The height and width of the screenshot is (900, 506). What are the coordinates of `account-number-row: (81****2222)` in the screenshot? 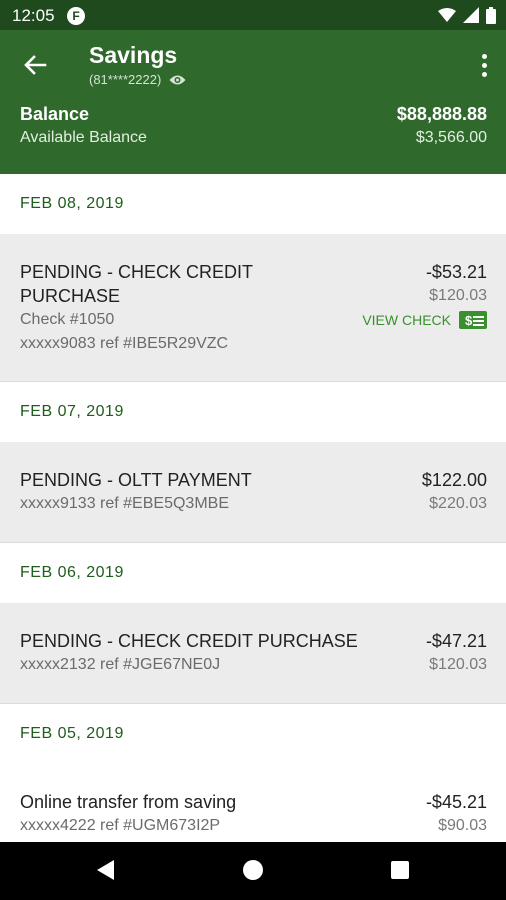 It's located at (137, 79).